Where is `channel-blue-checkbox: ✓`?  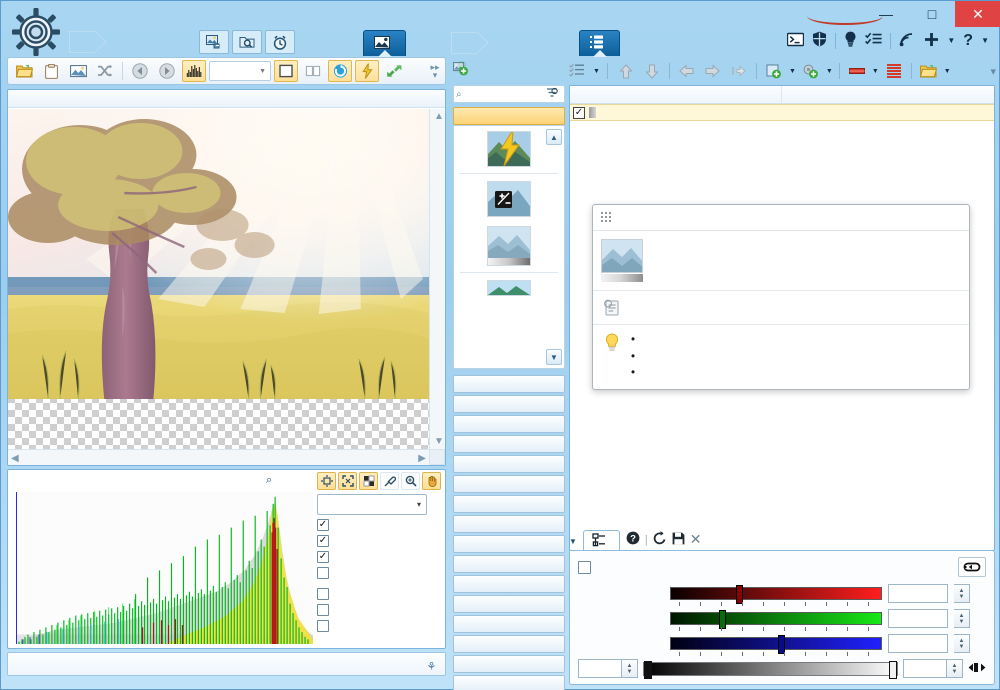 channel-blue-checkbox: ✓ is located at coordinates (323, 557).